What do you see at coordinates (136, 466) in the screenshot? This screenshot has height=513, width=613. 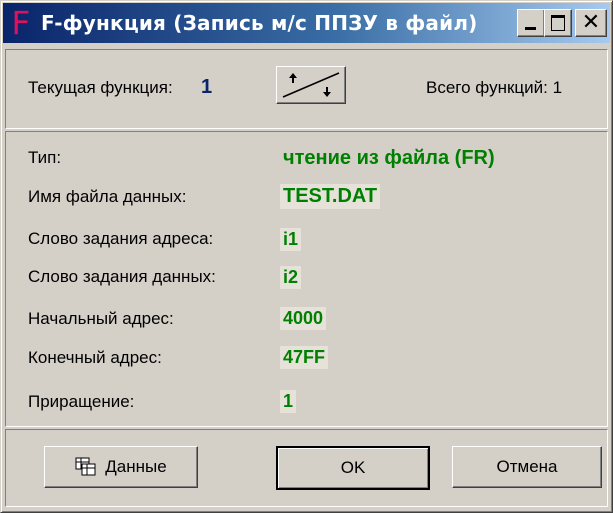 I see `data-button-label: Данные` at bounding box center [136, 466].